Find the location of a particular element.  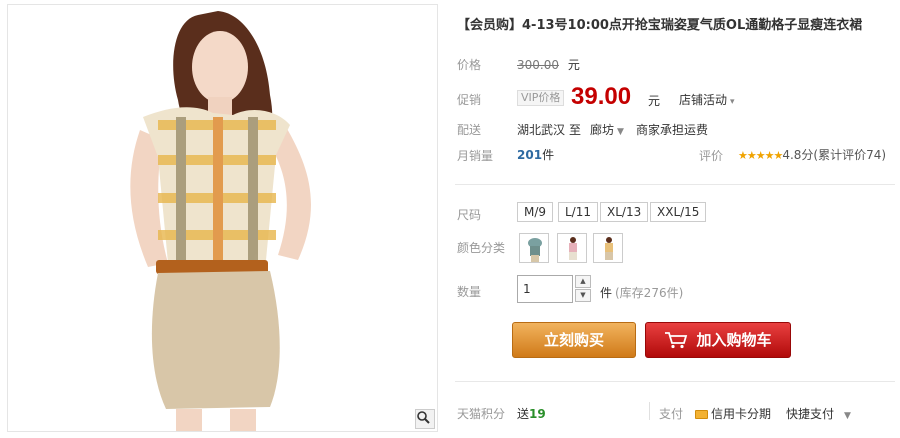

size-option-xl: XL/13 is located at coordinates (624, 212).